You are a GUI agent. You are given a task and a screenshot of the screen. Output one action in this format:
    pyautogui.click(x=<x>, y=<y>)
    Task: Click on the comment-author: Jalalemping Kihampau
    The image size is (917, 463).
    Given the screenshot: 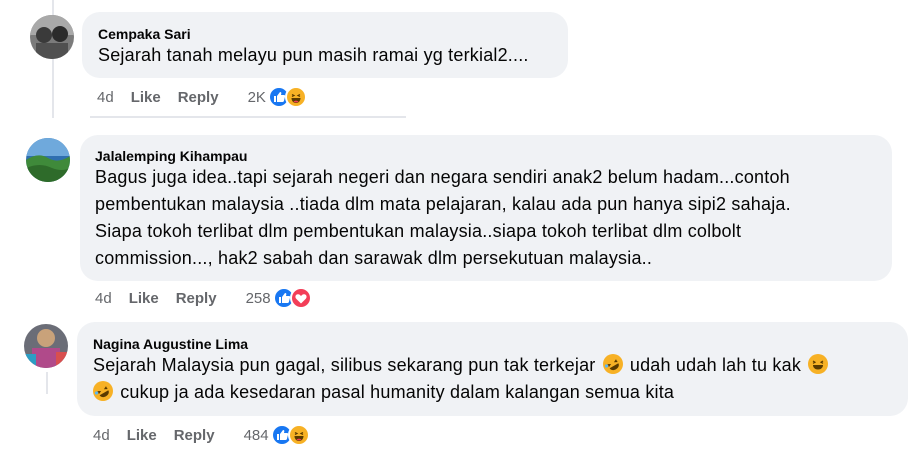 What is the action you would take?
    pyautogui.click(x=171, y=156)
    